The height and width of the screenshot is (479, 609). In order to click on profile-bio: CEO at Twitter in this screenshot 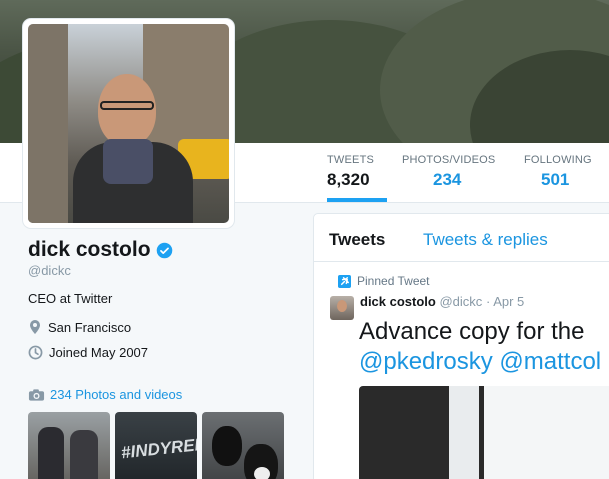, I will do `click(70, 298)`.